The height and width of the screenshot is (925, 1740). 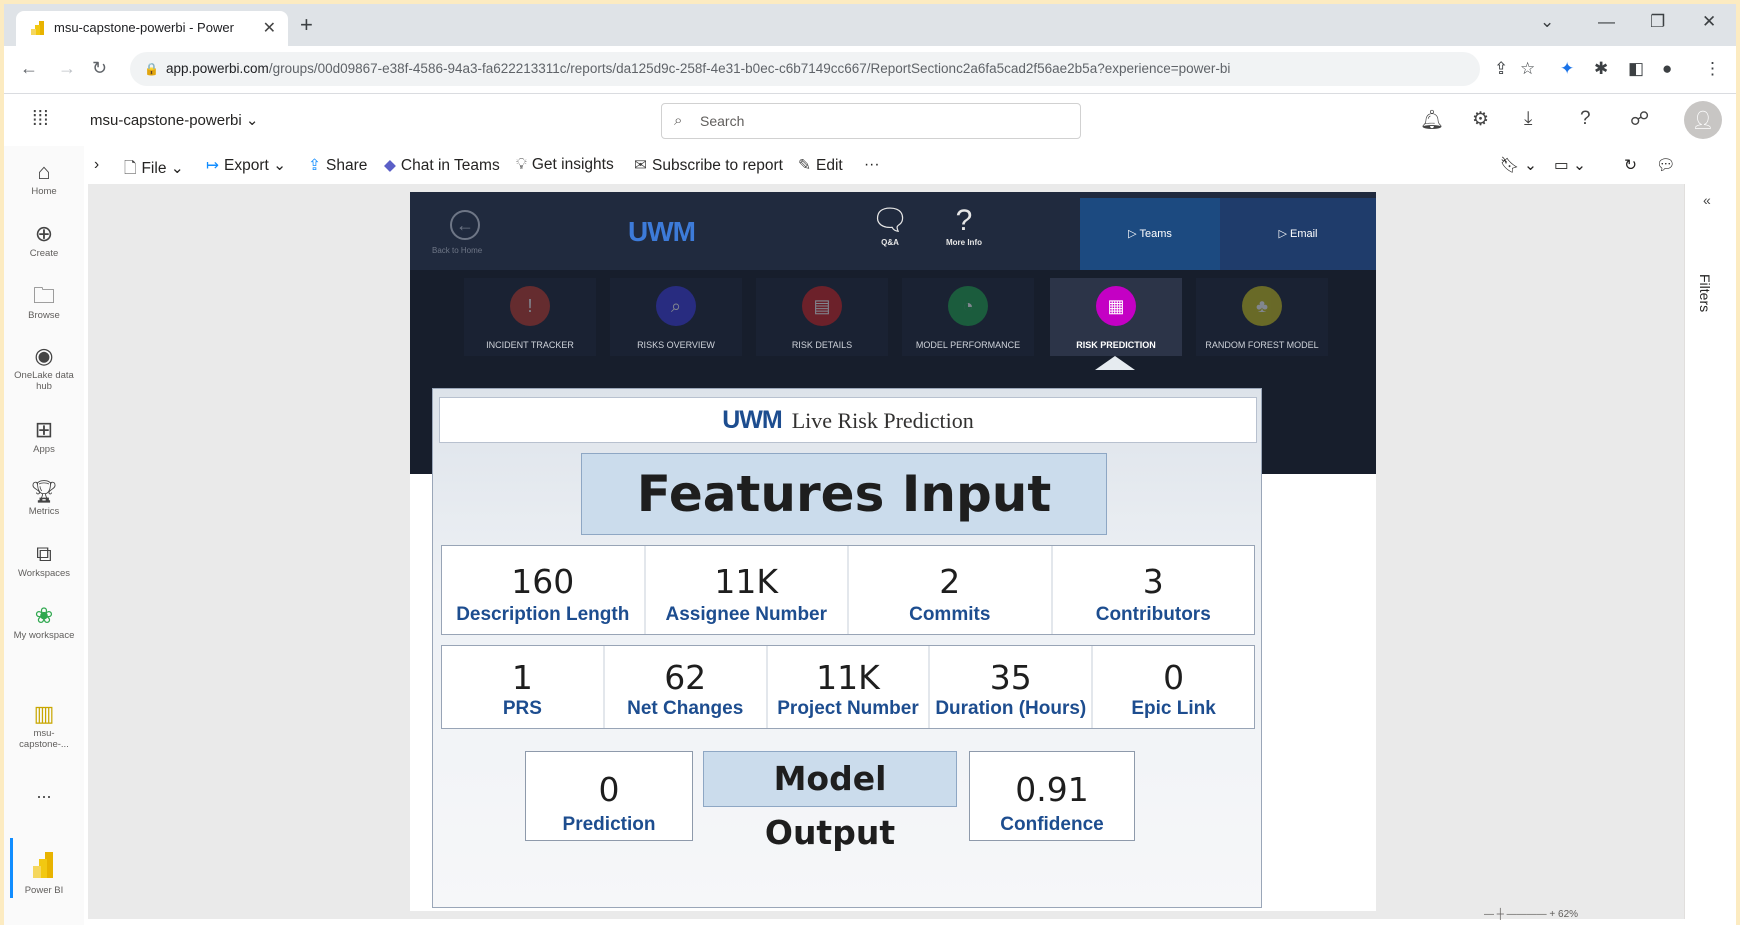 I want to click on forward-icon: →, so click(x=67, y=68).